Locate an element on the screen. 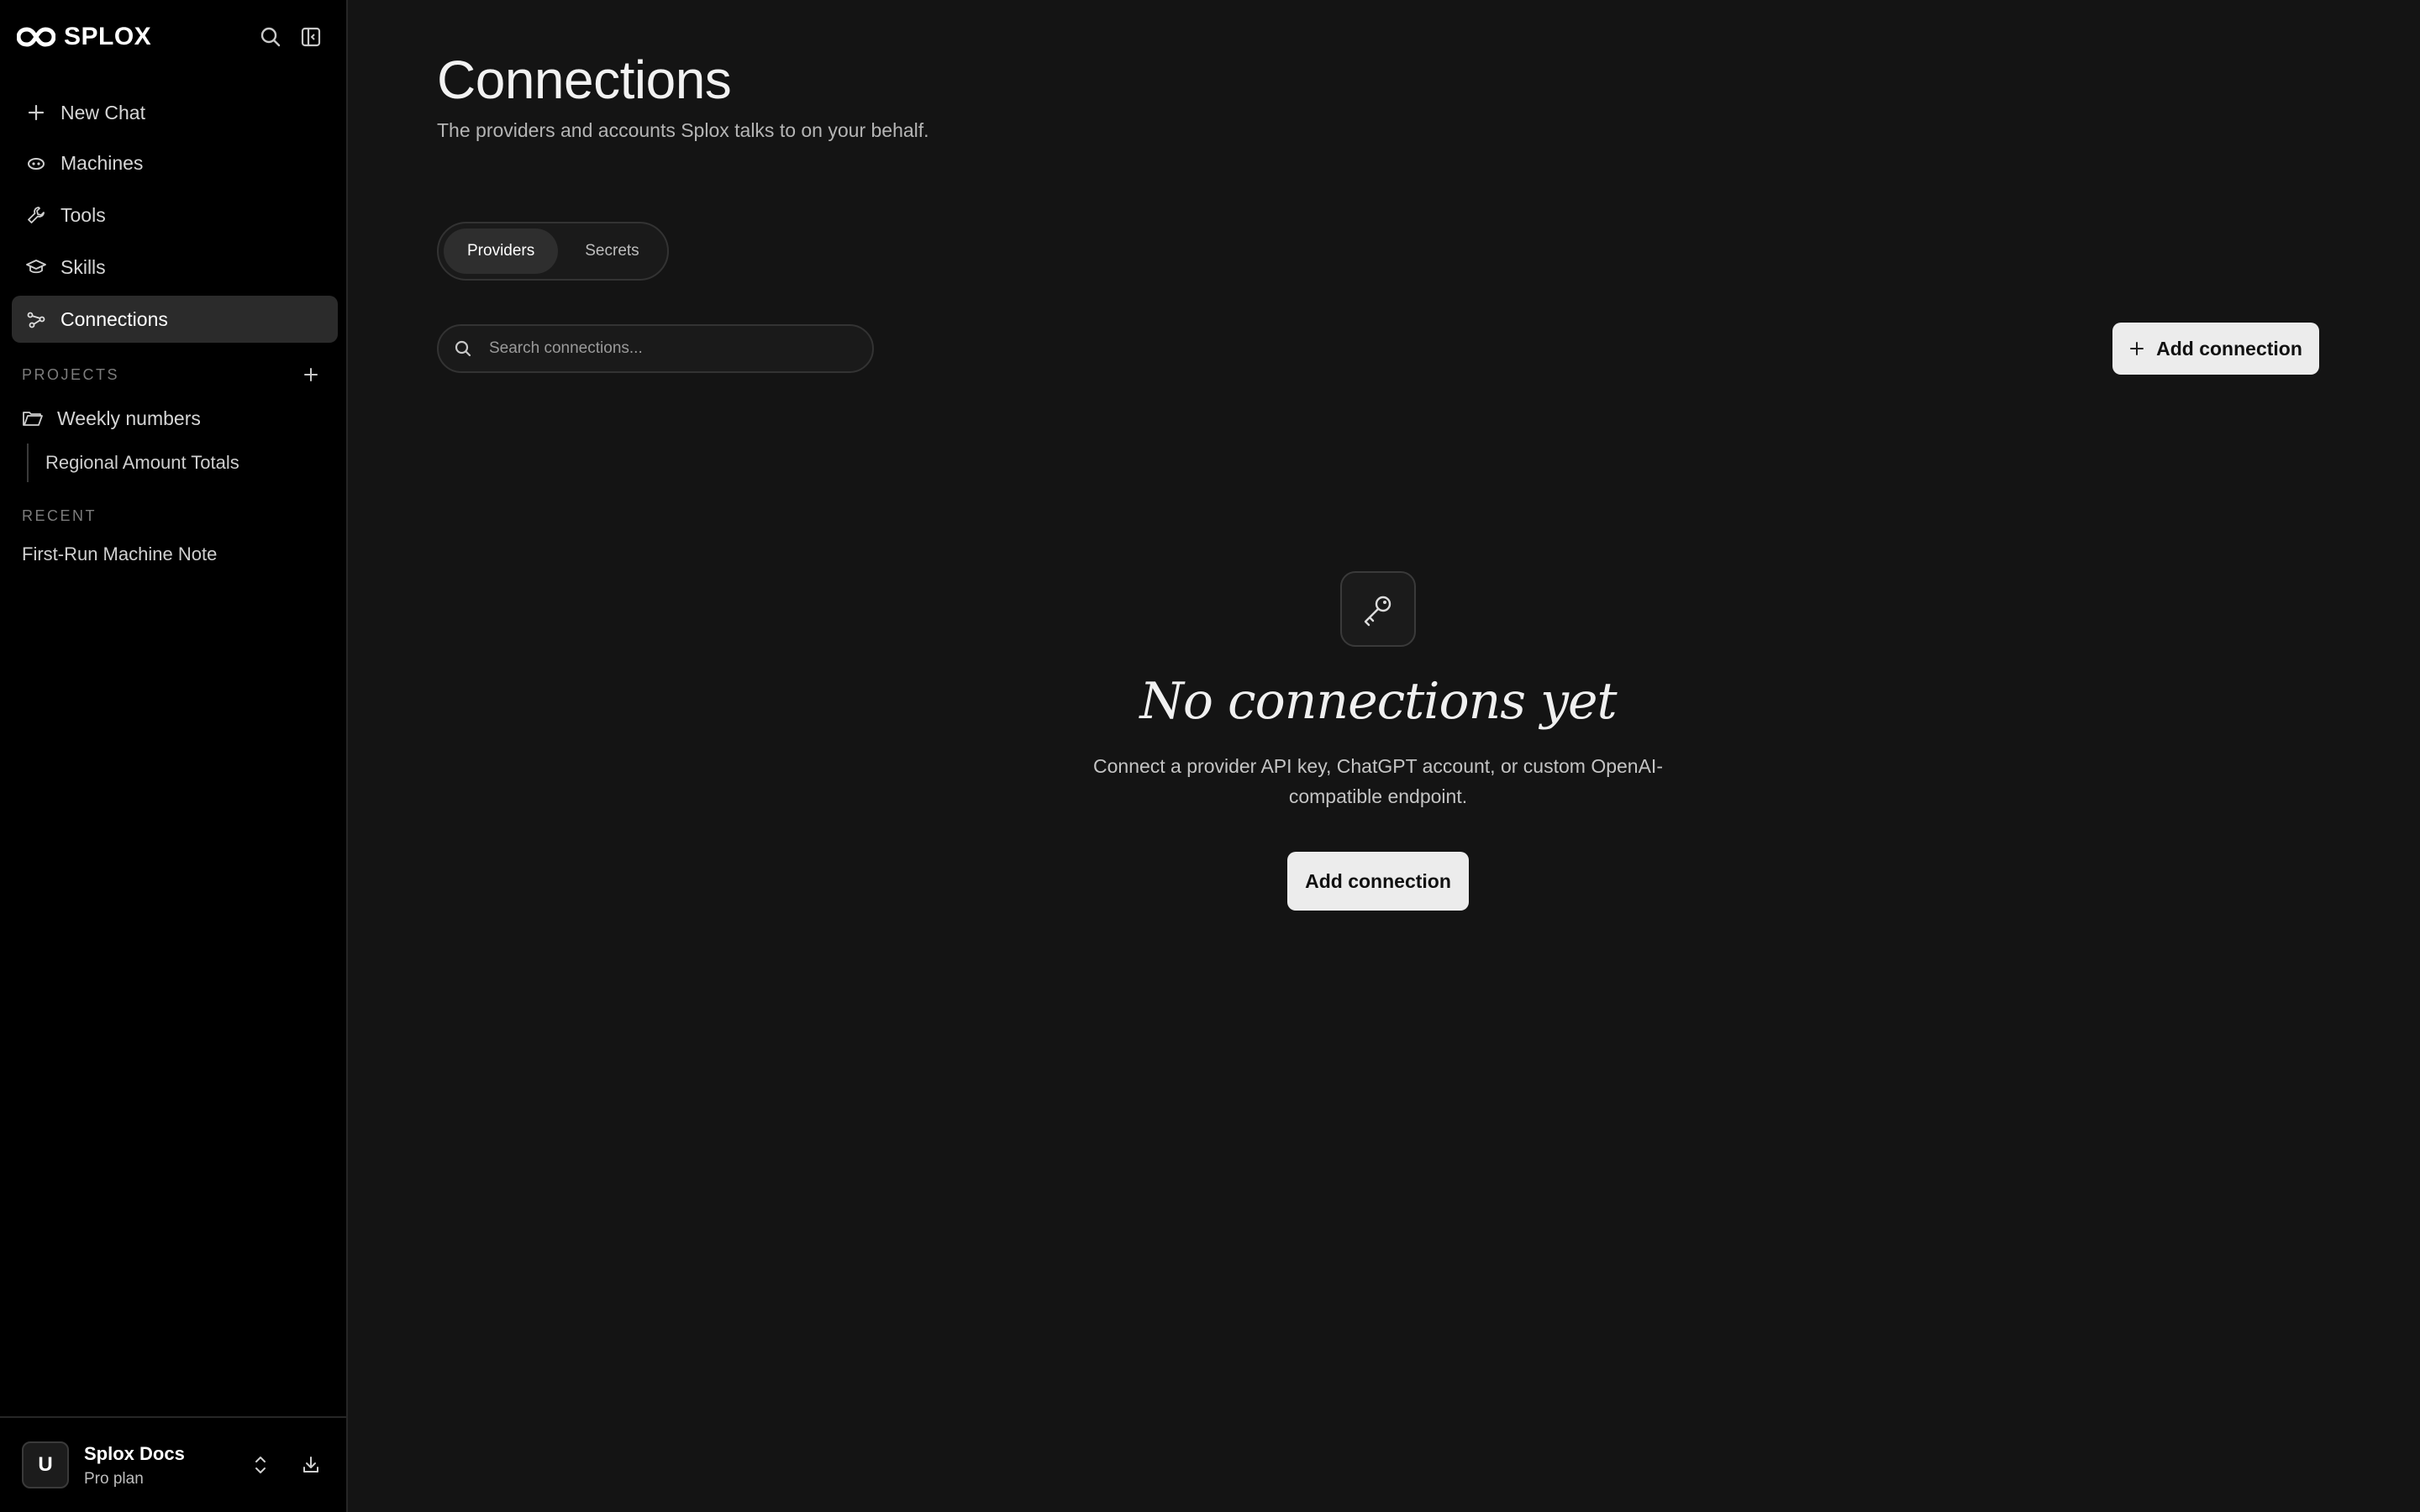 The height and width of the screenshot is (1512, 2420). search-box is located at coordinates (656, 348).